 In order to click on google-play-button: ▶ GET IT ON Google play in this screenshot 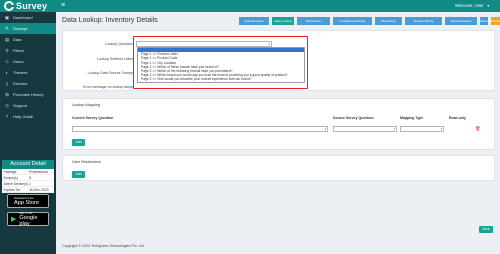, I will do `click(28, 219)`.